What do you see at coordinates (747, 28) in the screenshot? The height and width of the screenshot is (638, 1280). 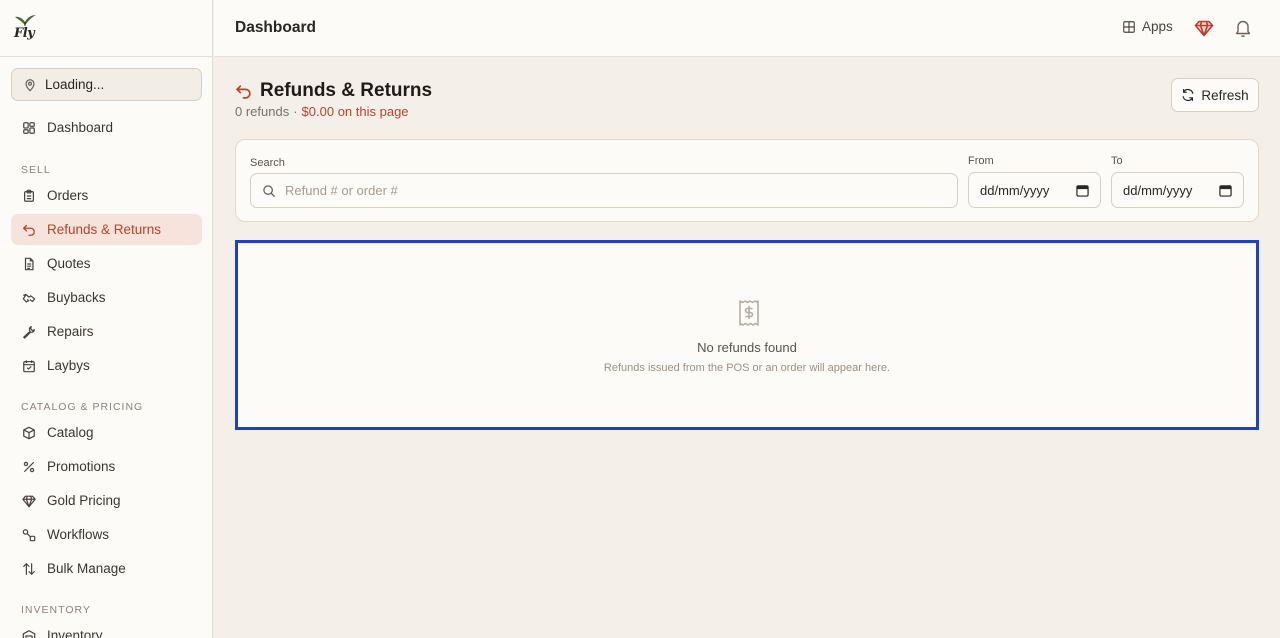 I see `top-bar: Dashboard Apps` at bounding box center [747, 28].